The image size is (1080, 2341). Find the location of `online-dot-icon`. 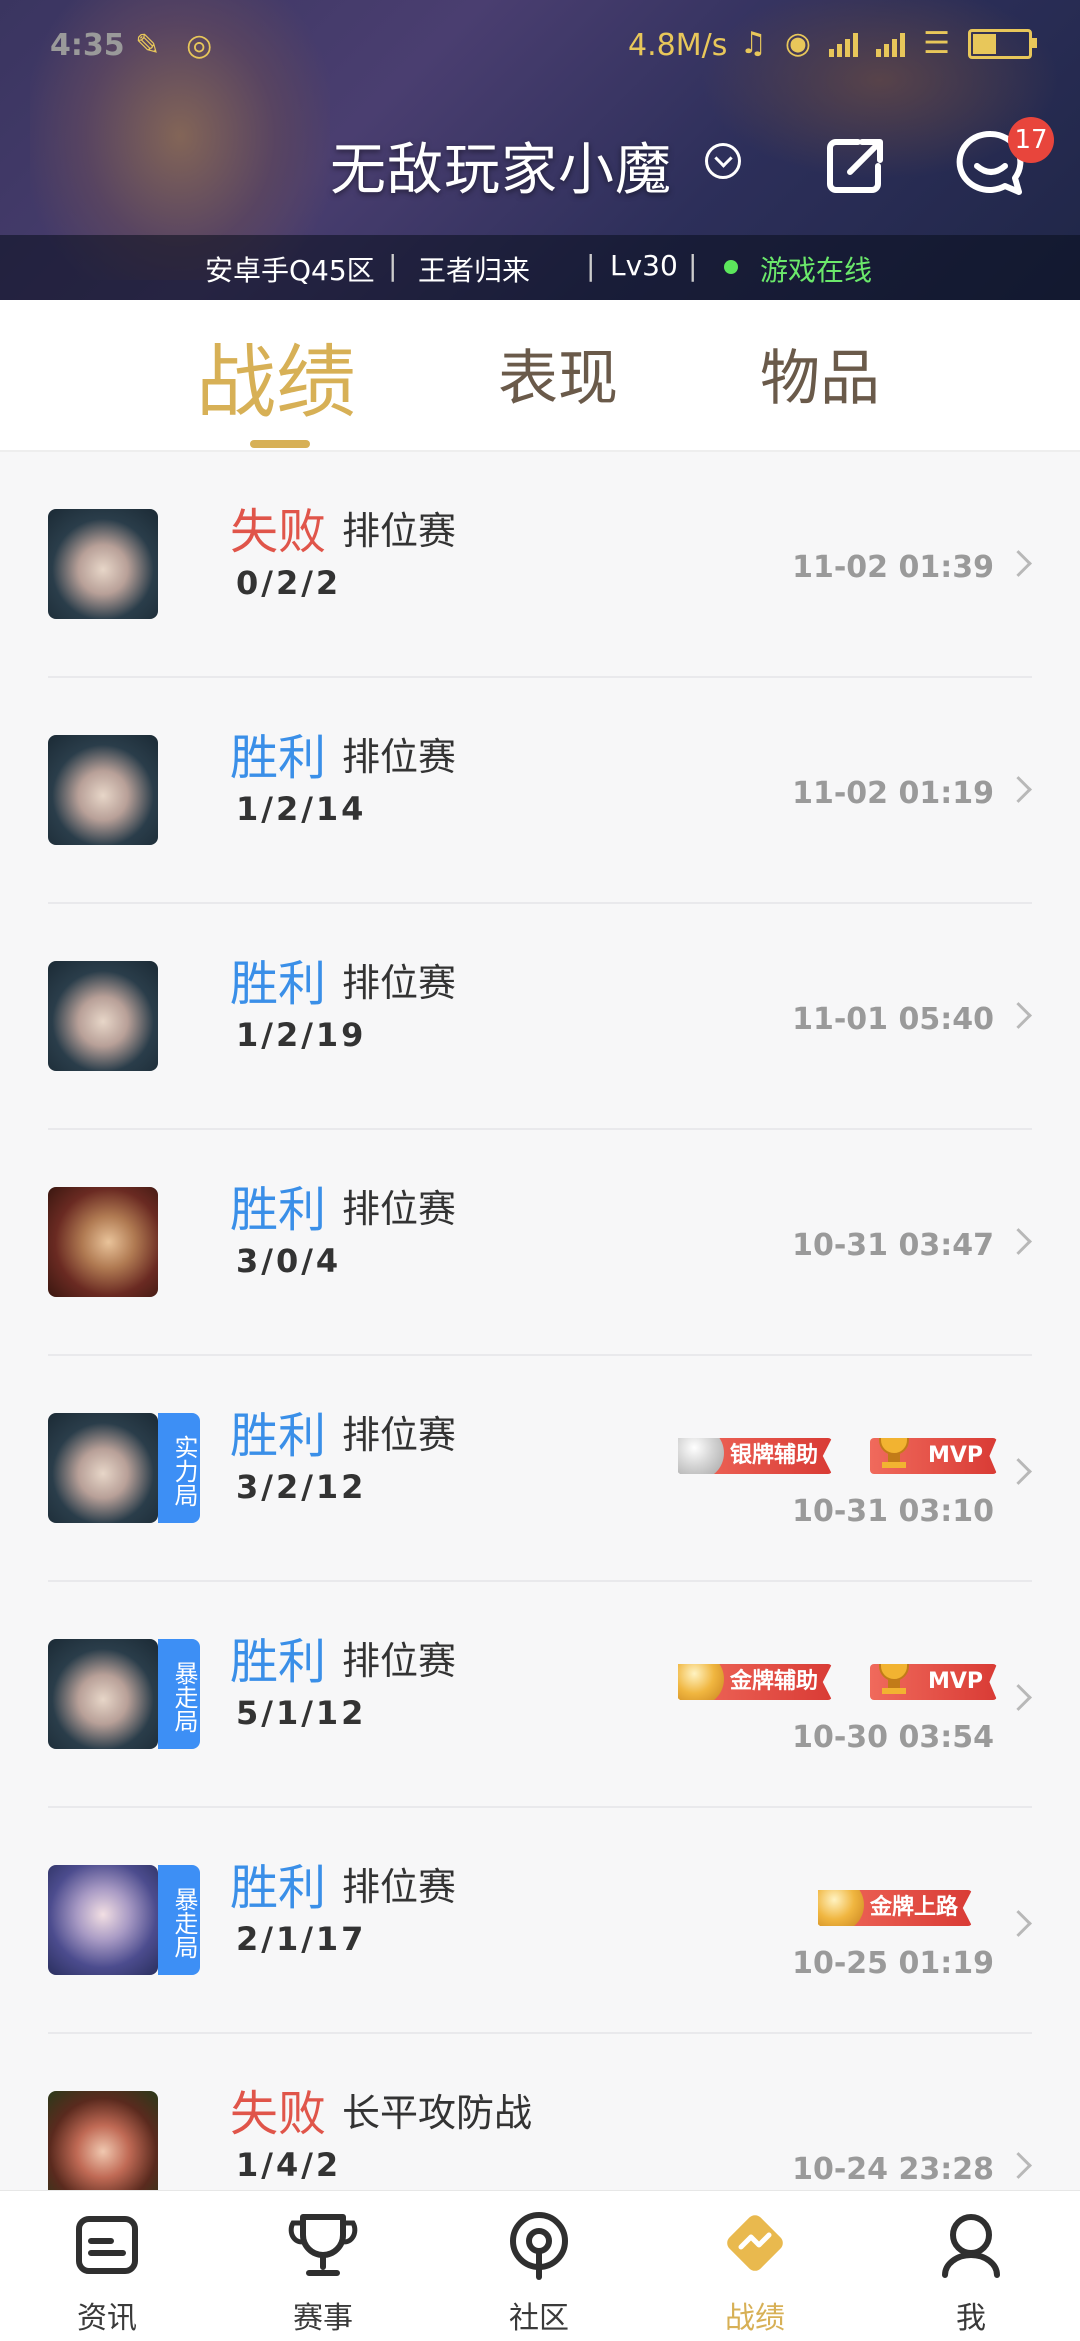

online-dot-icon is located at coordinates (731, 267).